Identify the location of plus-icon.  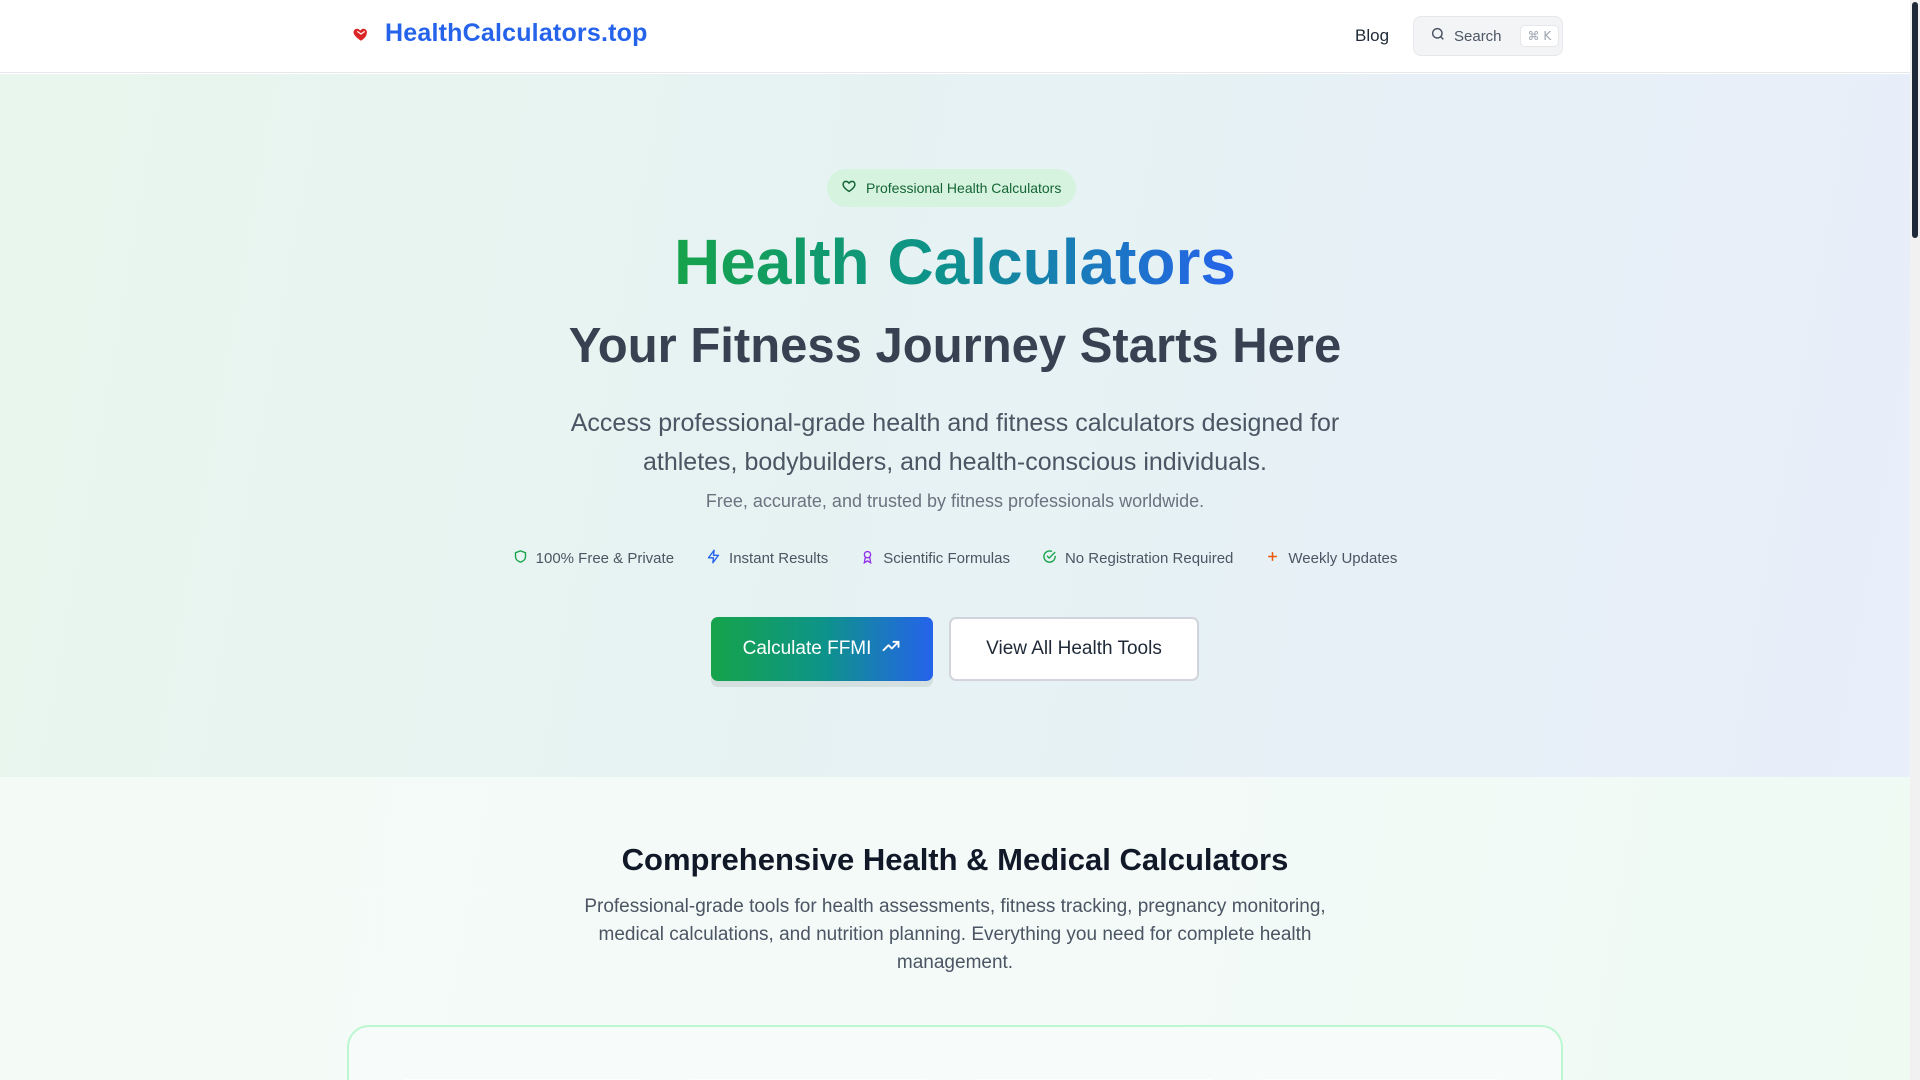
(1272, 558).